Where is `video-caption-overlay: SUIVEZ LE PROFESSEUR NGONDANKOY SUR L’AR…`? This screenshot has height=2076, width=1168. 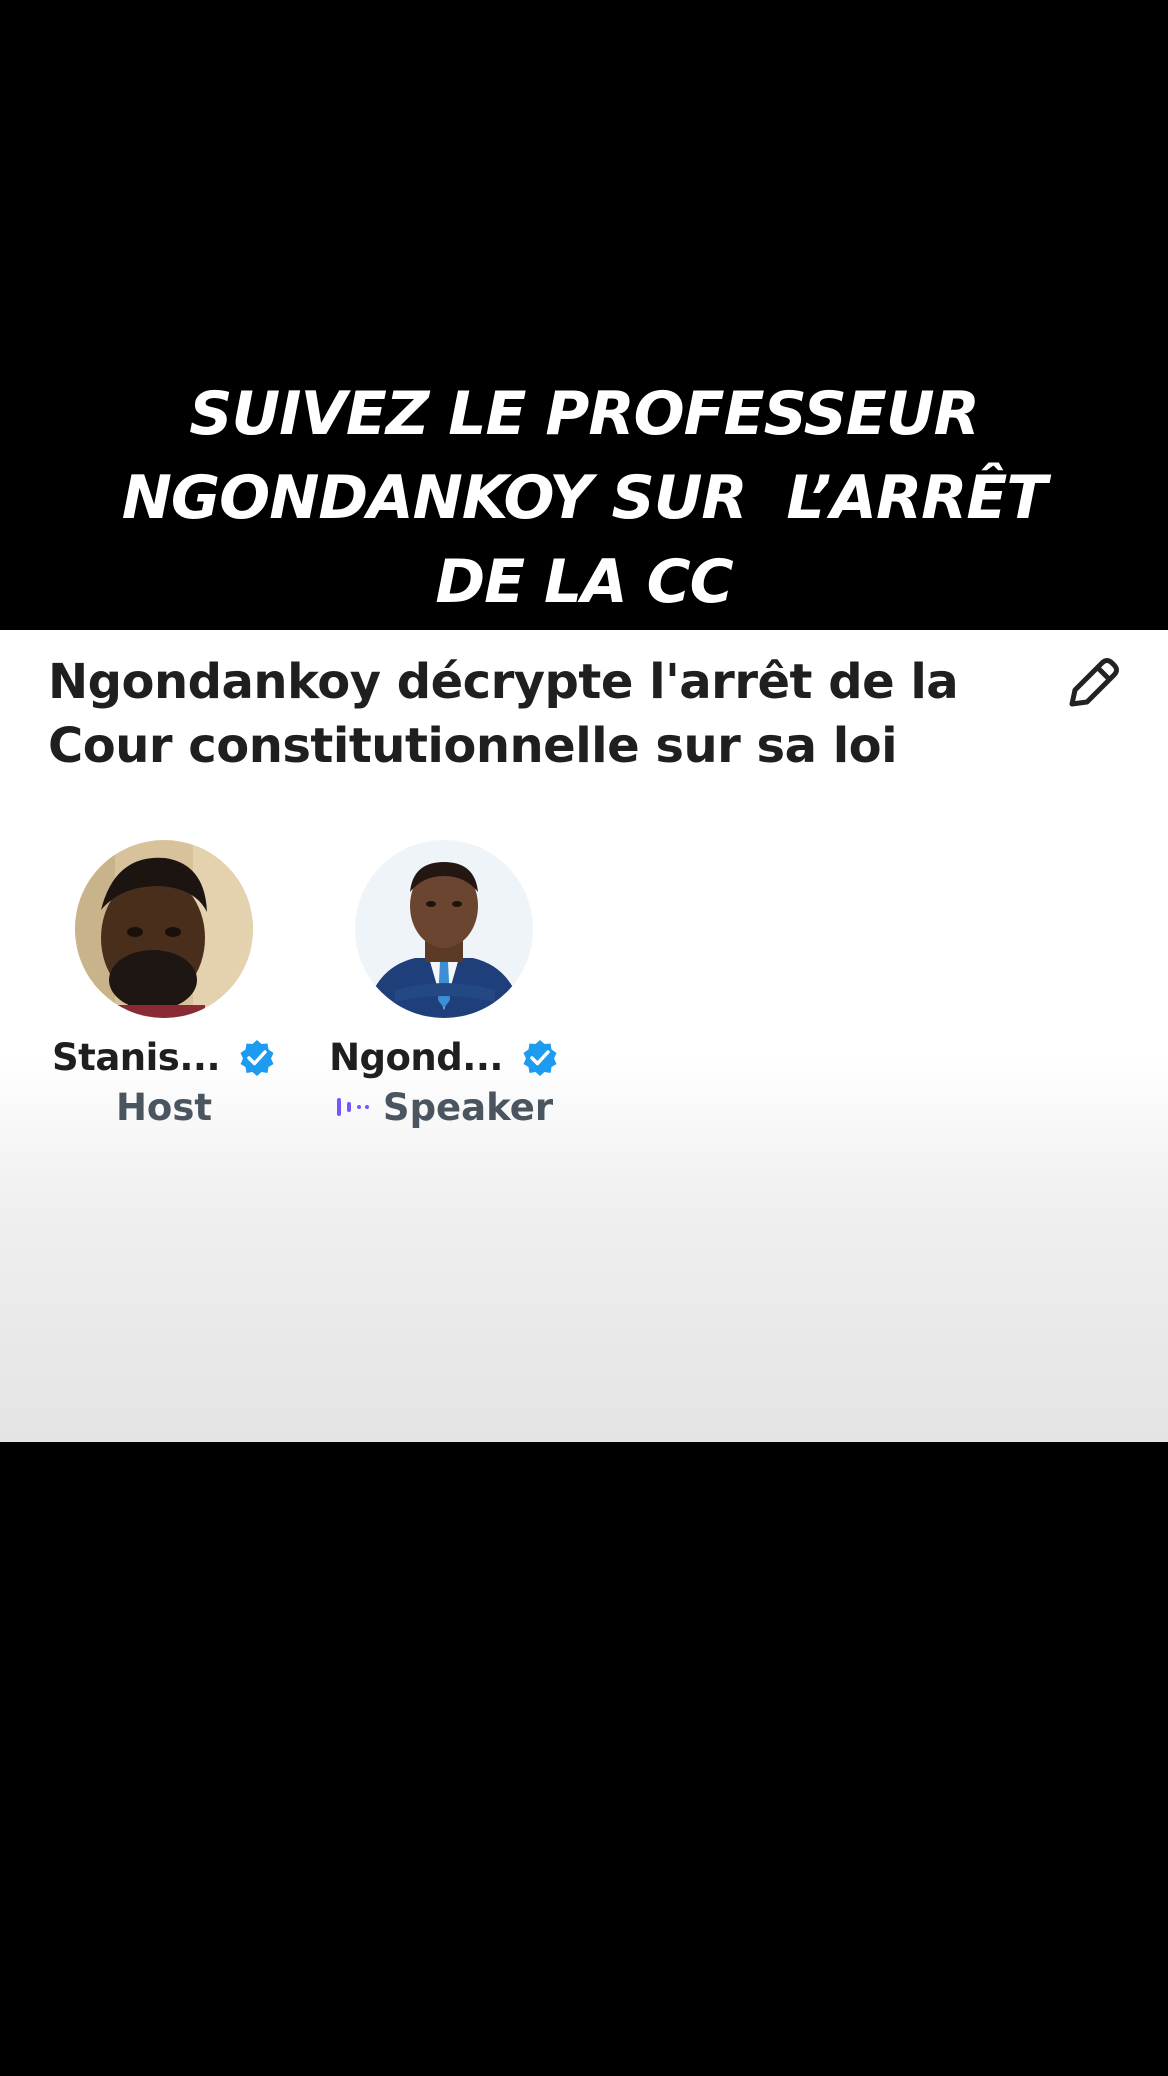
video-caption-overlay: SUIVEZ LE PROFESSEUR NGONDANKOY SUR L’AR… is located at coordinates (584, 498).